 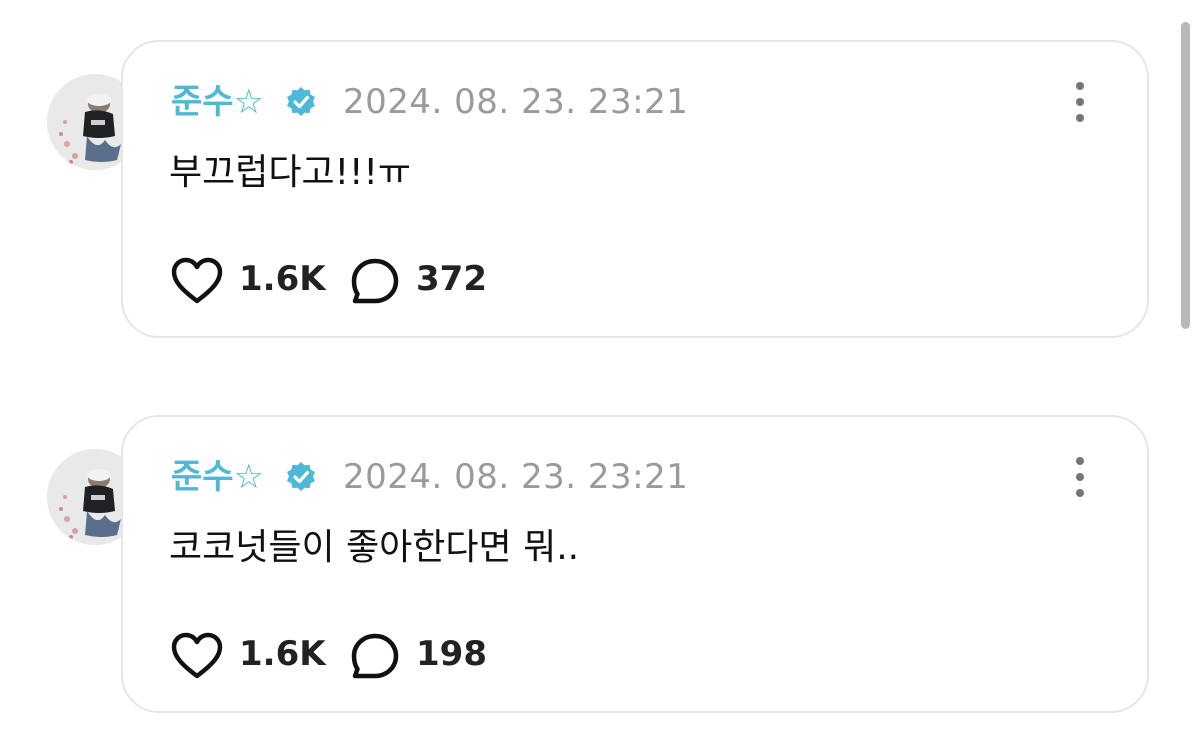 I want to click on comment-text: 부끄럽다고!!!ㅠ, so click(x=290, y=172).